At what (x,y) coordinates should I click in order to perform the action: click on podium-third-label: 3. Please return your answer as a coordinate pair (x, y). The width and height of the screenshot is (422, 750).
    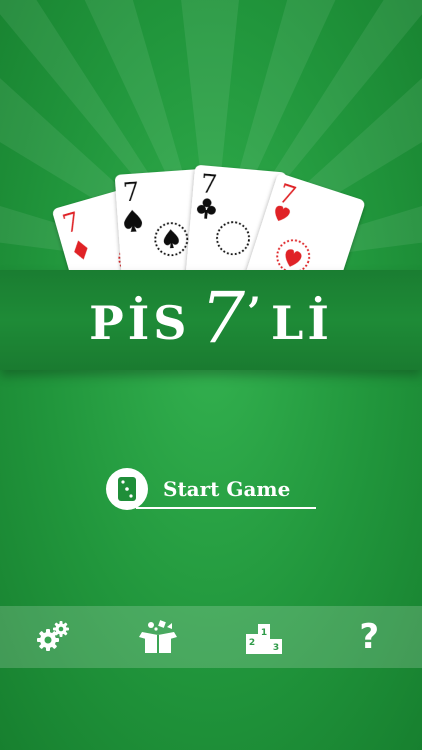
    Looking at the image, I should click on (276, 648).